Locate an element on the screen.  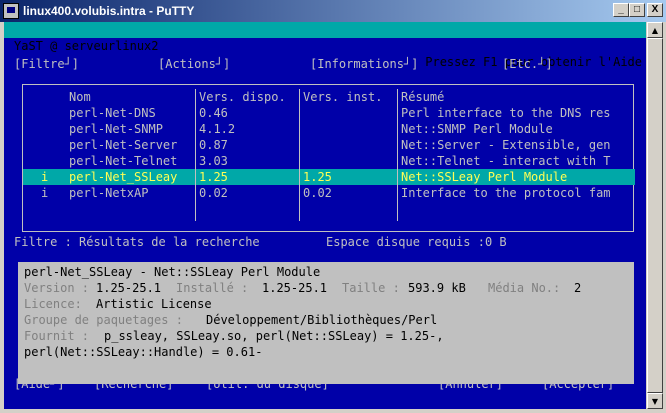
putty-icon is located at coordinates (11, 11).